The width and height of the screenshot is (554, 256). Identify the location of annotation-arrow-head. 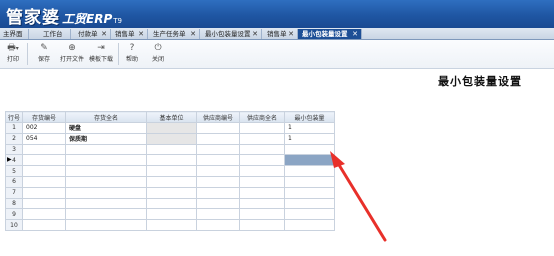
(337, 159).